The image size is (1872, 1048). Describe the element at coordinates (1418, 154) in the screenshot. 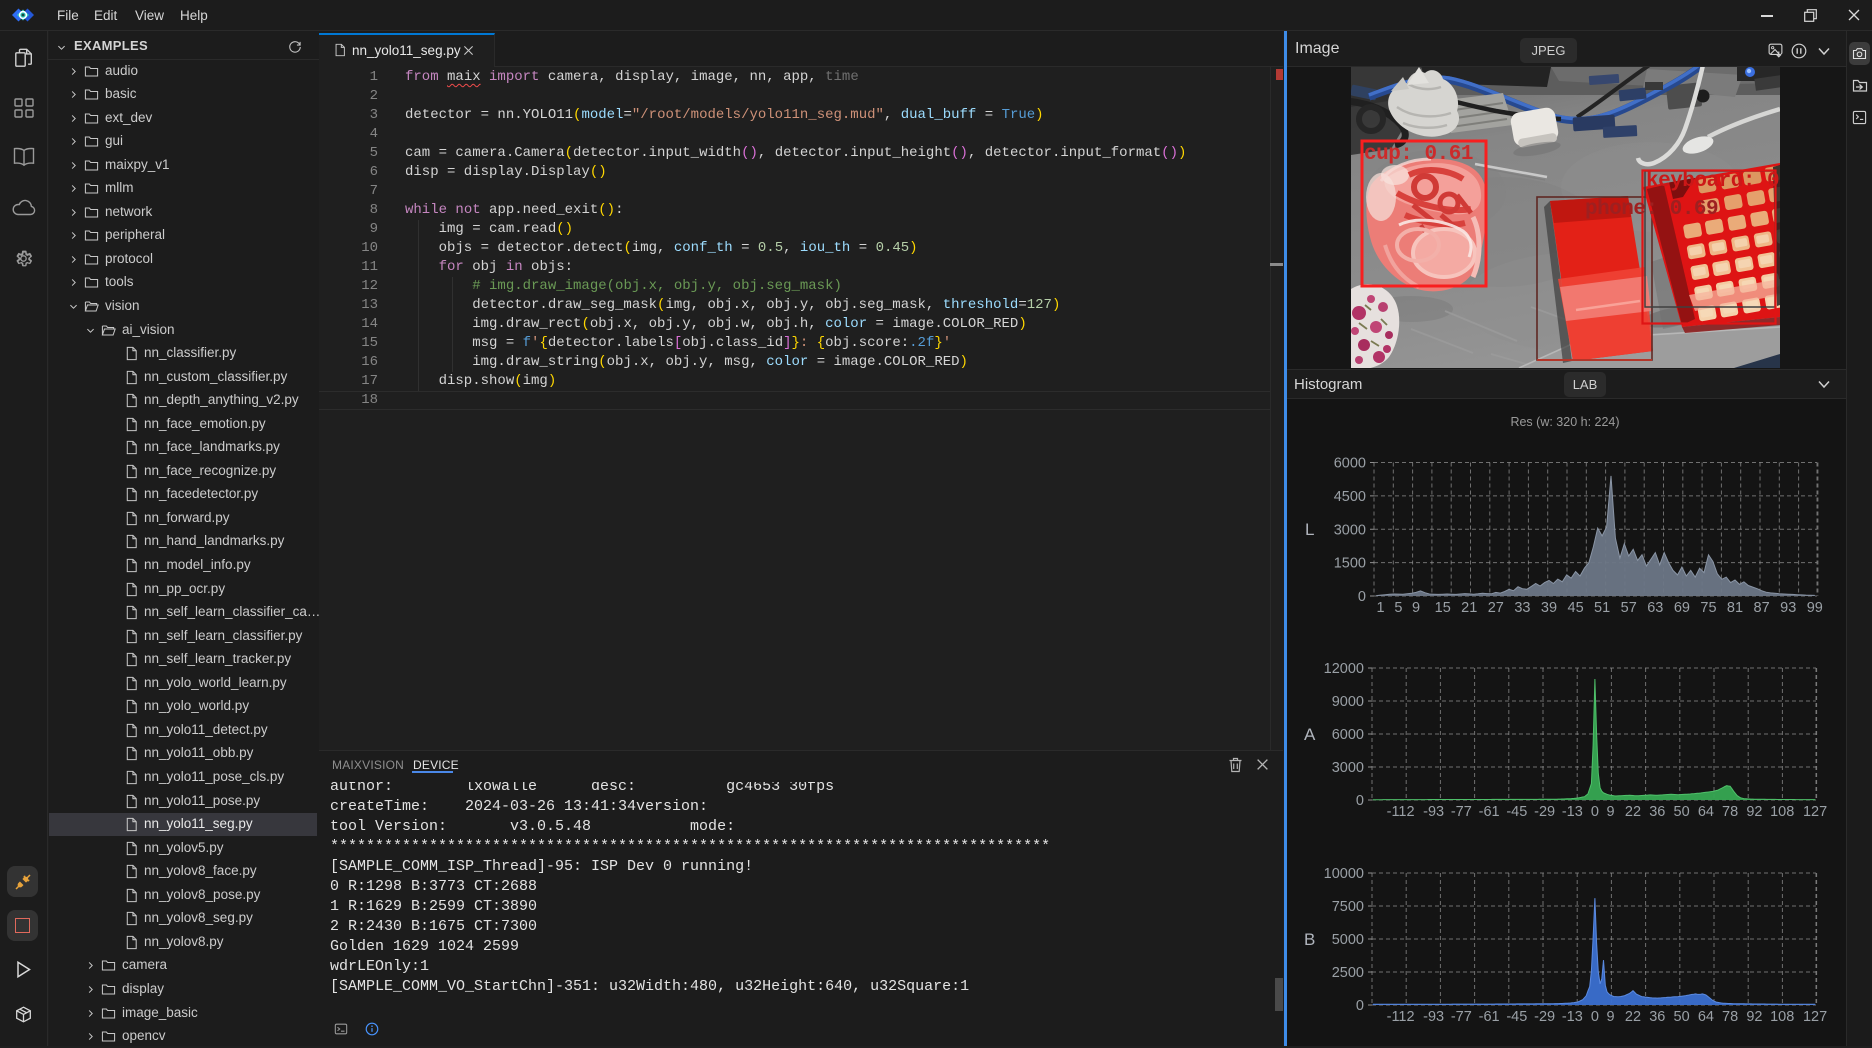

I see `svg-text: cup: 0.61` at that location.